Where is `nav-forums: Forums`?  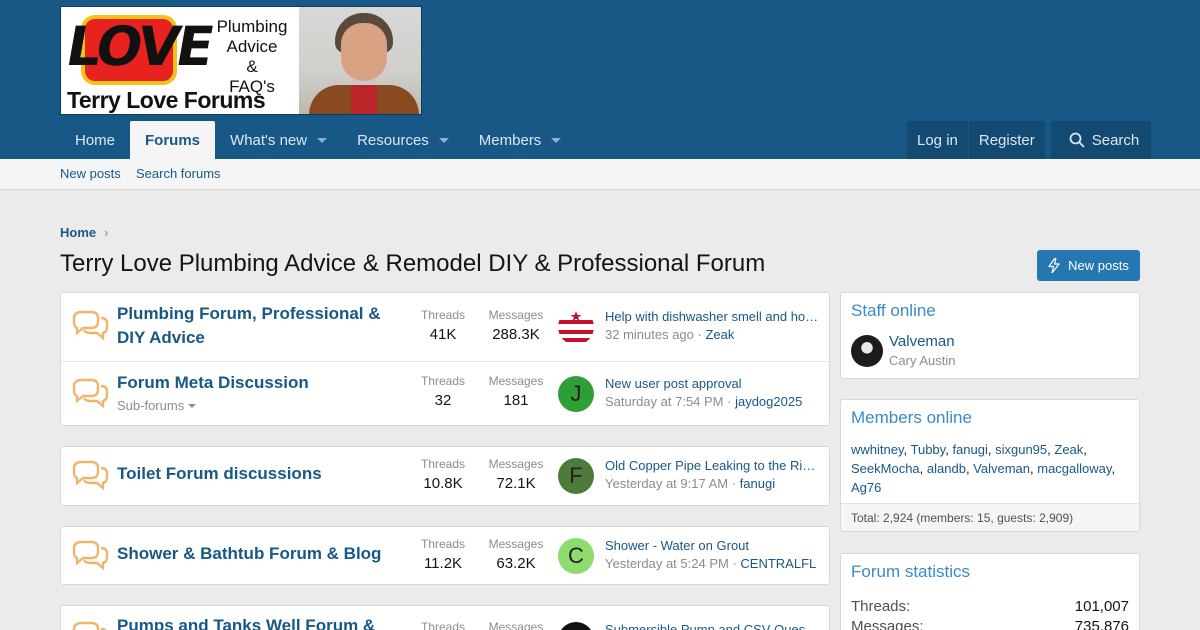
nav-forums: Forums is located at coordinates (173, 140).